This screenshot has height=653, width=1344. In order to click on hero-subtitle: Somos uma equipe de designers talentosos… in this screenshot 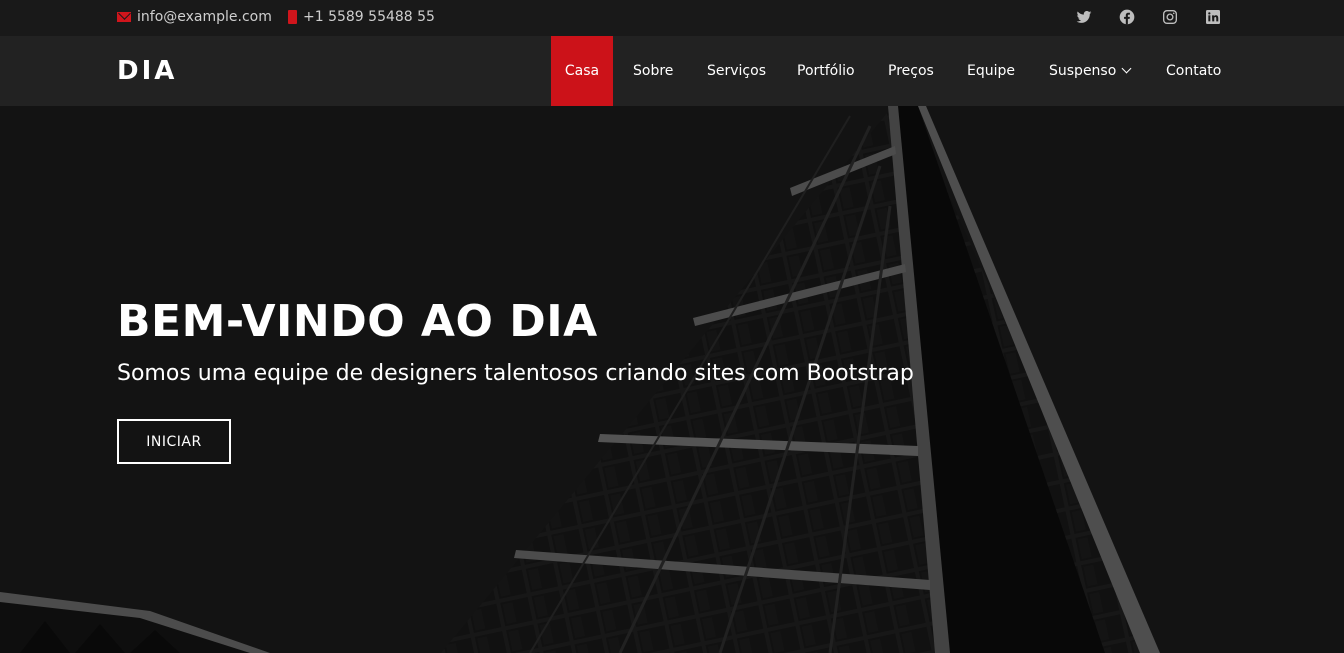, I will do `click(515, 373)`.